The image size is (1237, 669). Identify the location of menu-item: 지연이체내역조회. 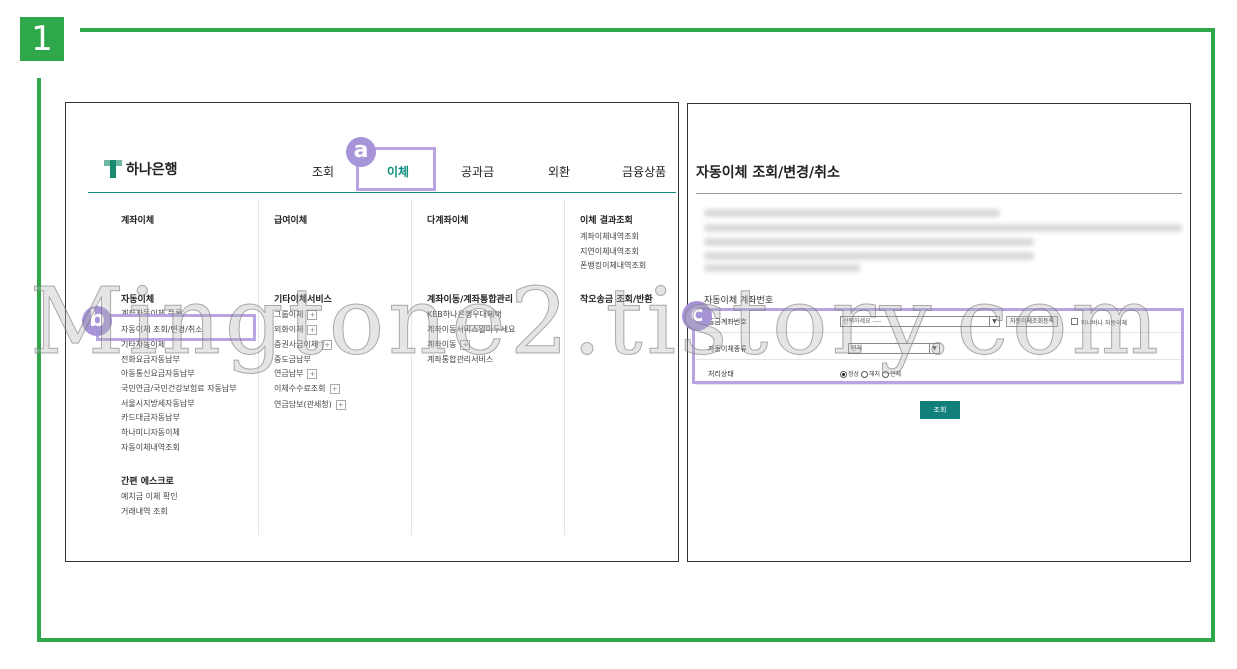
(609, 251).